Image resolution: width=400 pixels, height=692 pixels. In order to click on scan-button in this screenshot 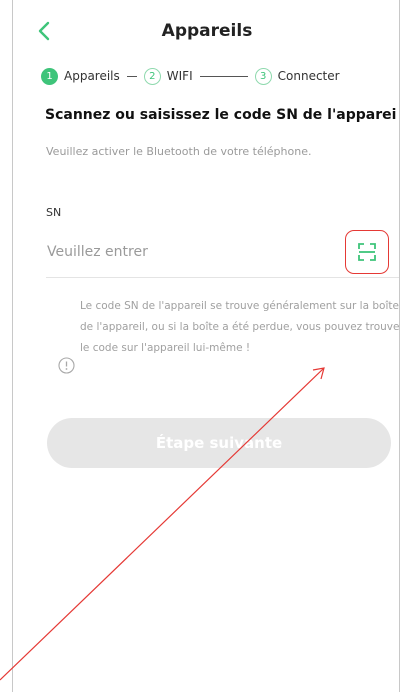, I will do `click(367, 252)`.